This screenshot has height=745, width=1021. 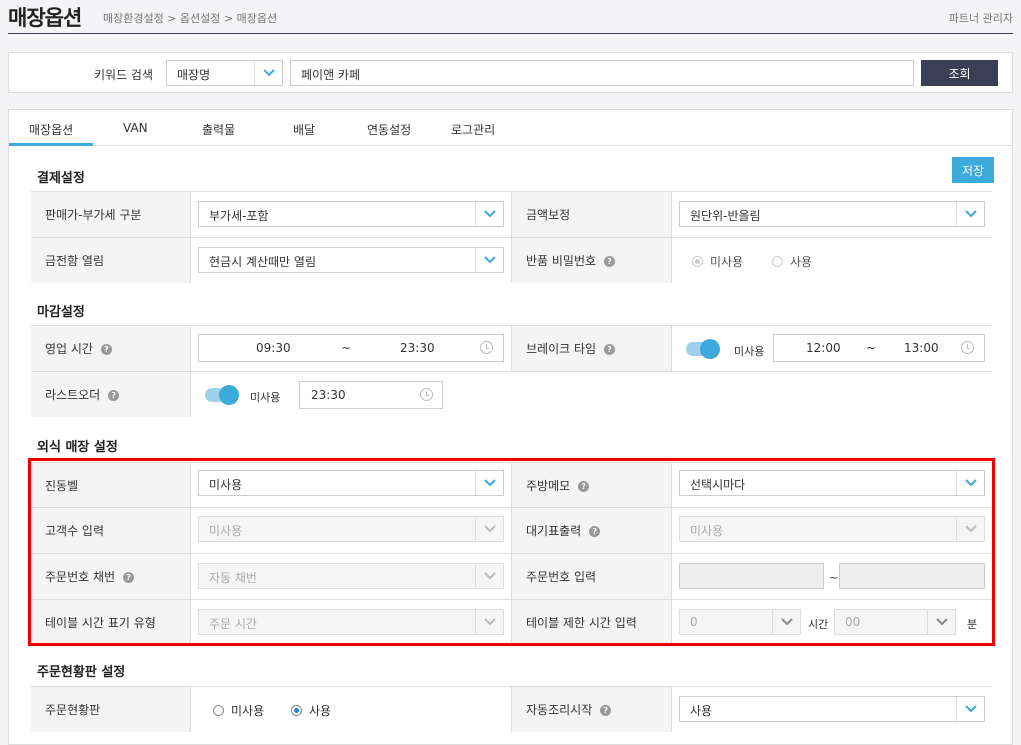 I want to click on refund-pw-radio-off: 미사용, so click(x=717, y=261).